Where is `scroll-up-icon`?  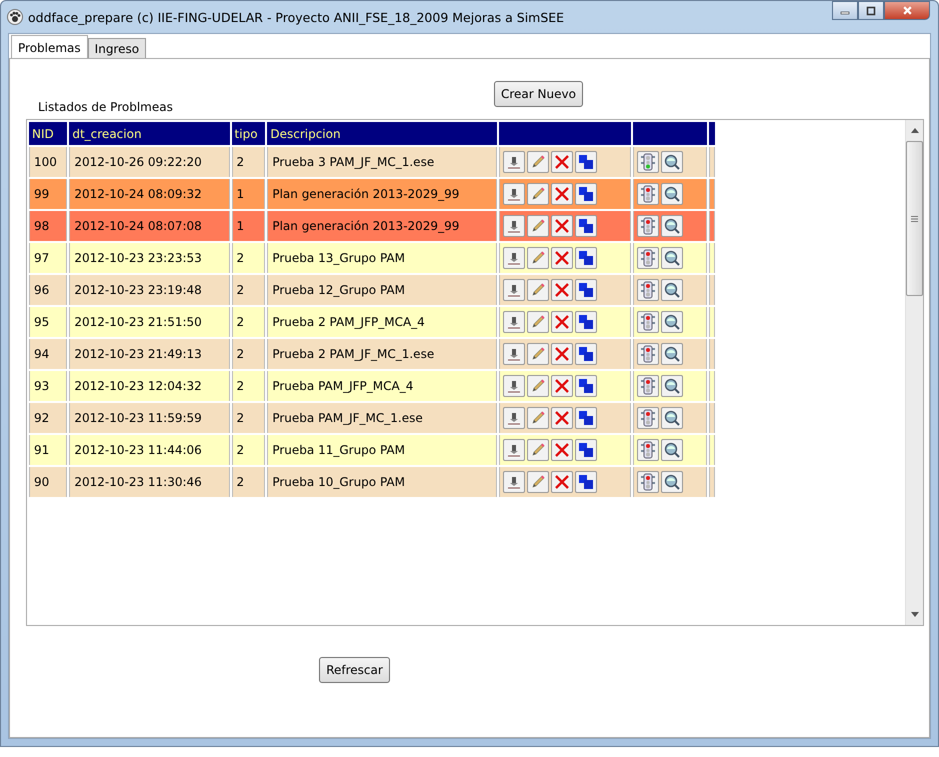
scroll-up-icon is located at coordinates (914, 130).